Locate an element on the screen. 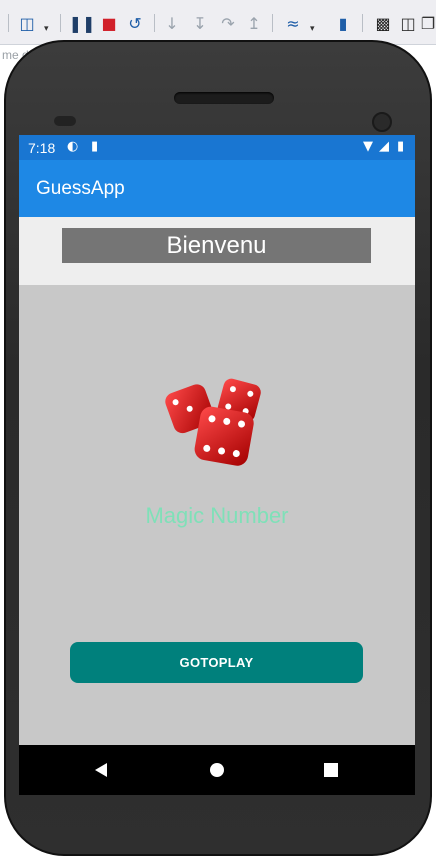 This screenshot has width=436, height=856. gotoplay-label: GOTOPLAY is located at coordinates (216, 662).